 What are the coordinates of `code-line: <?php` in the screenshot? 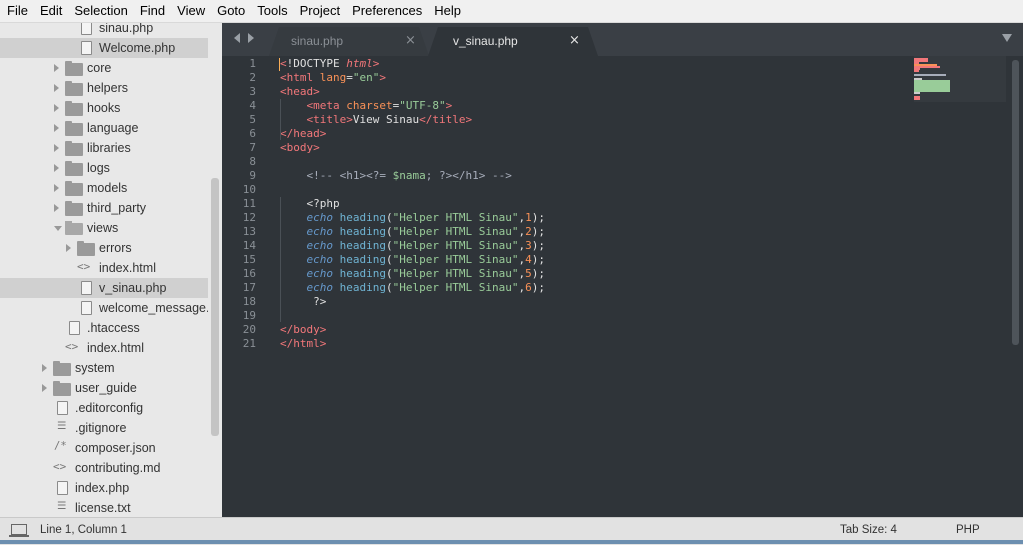 It's located at (310, 204).